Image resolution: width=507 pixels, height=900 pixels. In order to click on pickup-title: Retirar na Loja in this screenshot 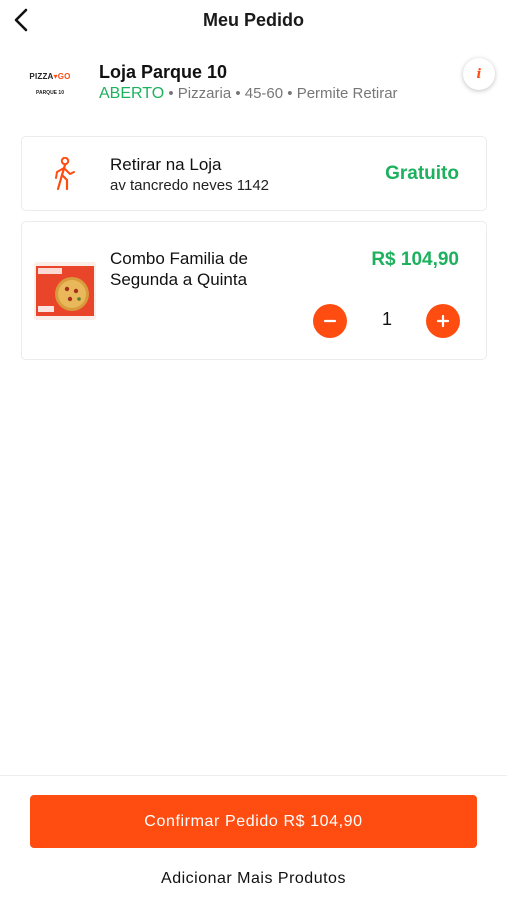, I will do `click(166, 164)`.